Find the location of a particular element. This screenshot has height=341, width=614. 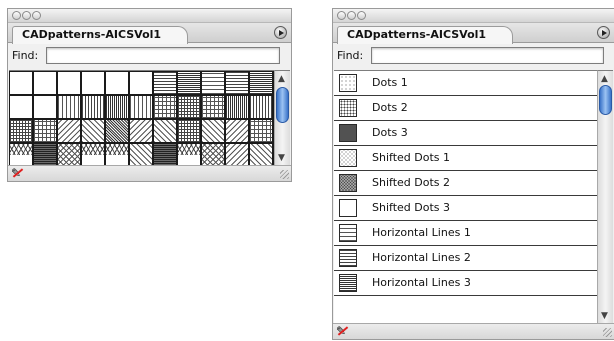

list-item: Shifted Dots 2 is located at coordinates (465, 183).